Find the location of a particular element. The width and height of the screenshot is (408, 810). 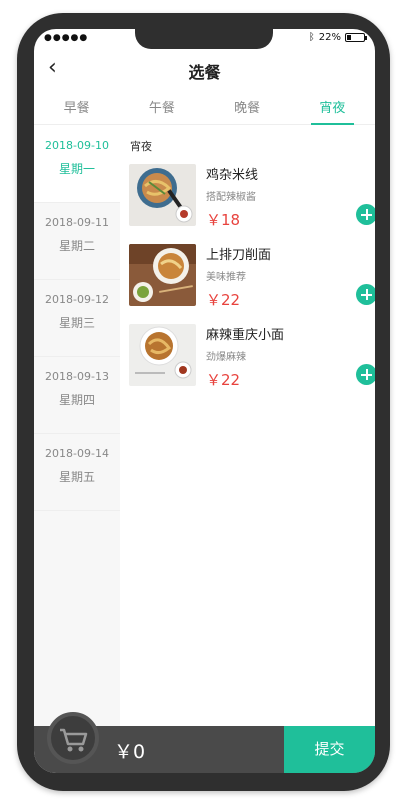

weekday-label: 星期四 is located at coordinates (76, 400).